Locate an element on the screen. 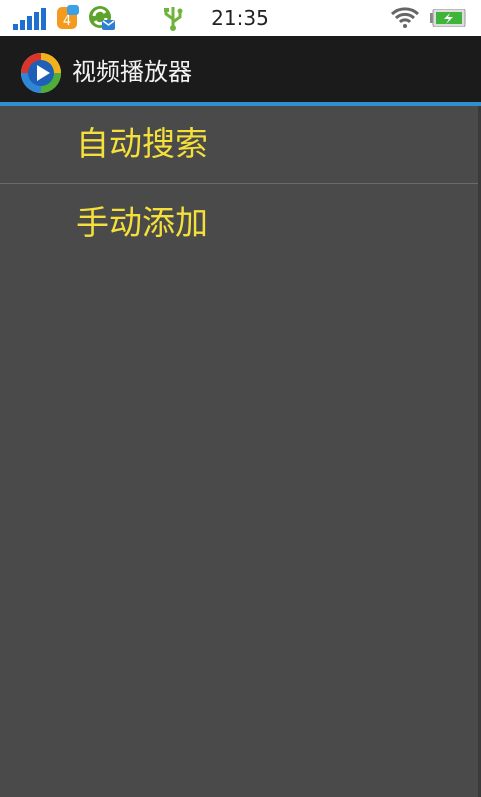 The height and width of the screenshot is (797, 481). menu-item-label: 手动添加 is located at coordinates (142, 222).